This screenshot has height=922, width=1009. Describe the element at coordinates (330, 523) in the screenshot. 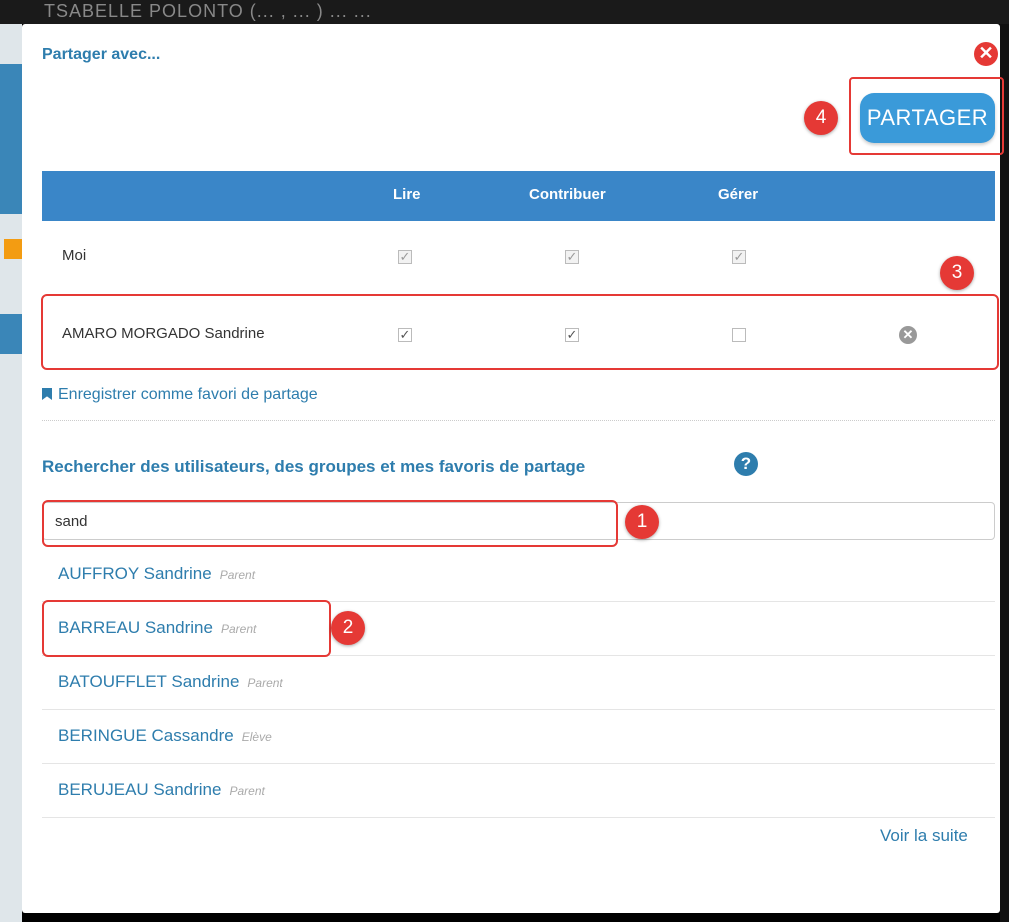

I see `highlight-search-input` at that location.